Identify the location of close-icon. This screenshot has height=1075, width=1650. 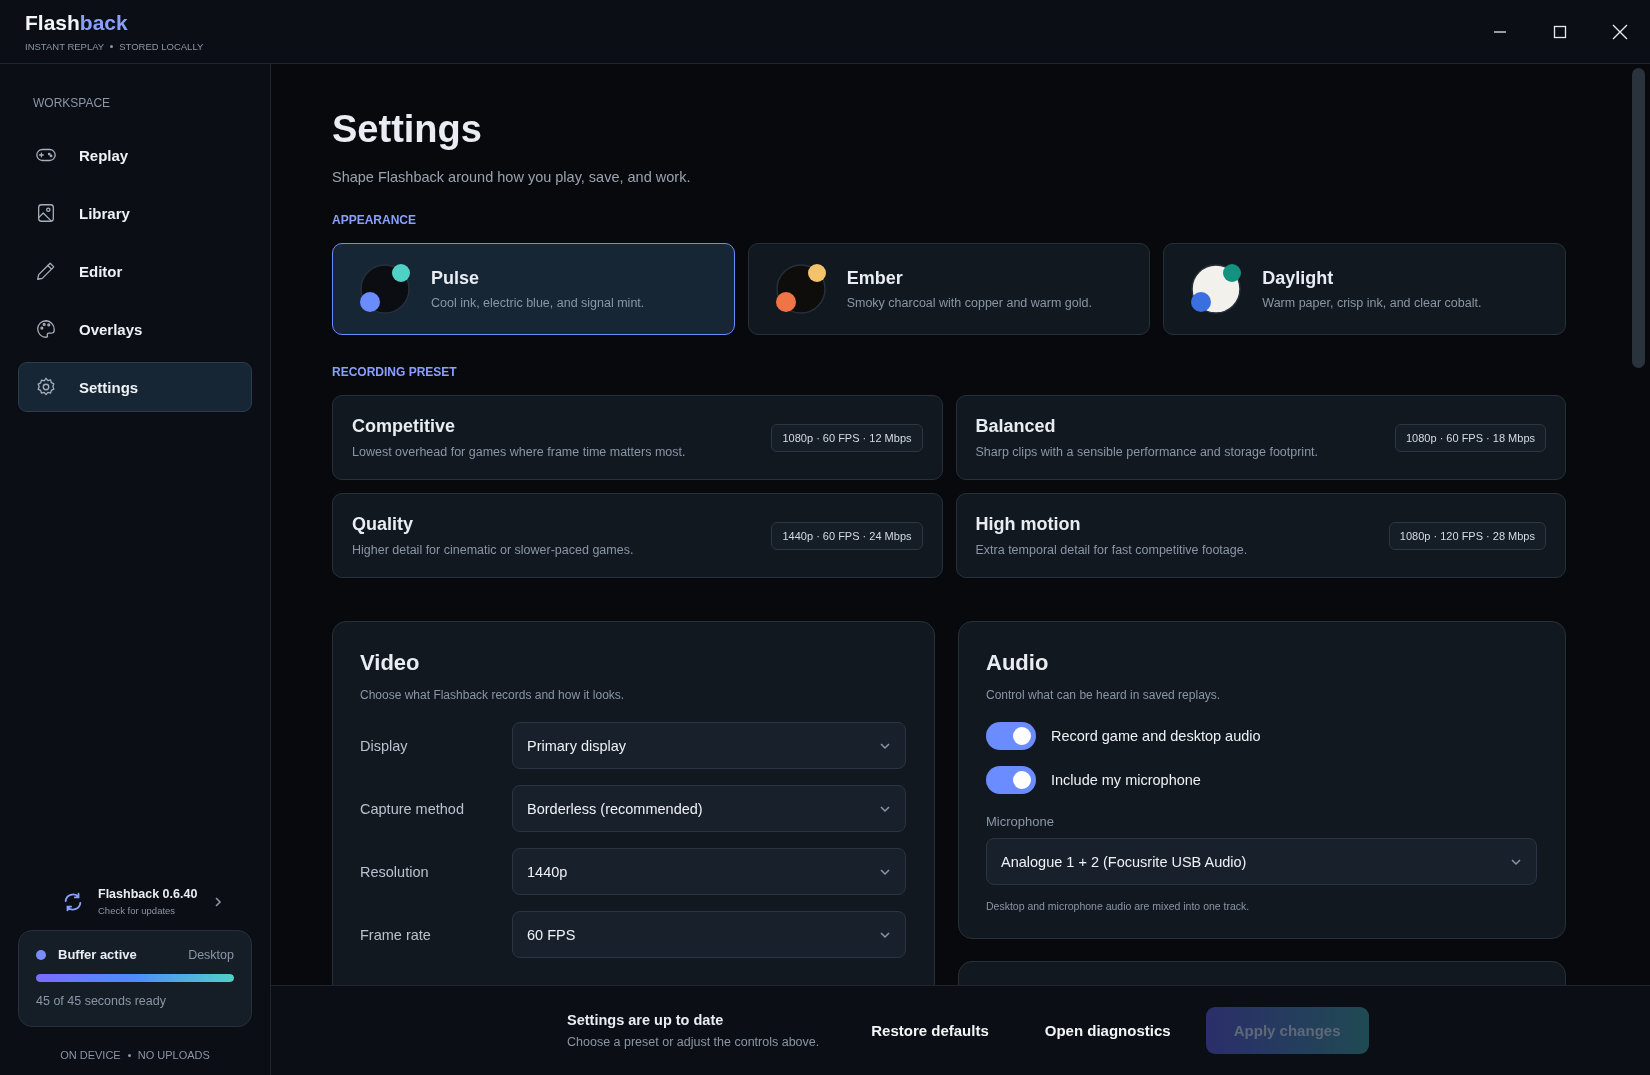
(1620, 31).